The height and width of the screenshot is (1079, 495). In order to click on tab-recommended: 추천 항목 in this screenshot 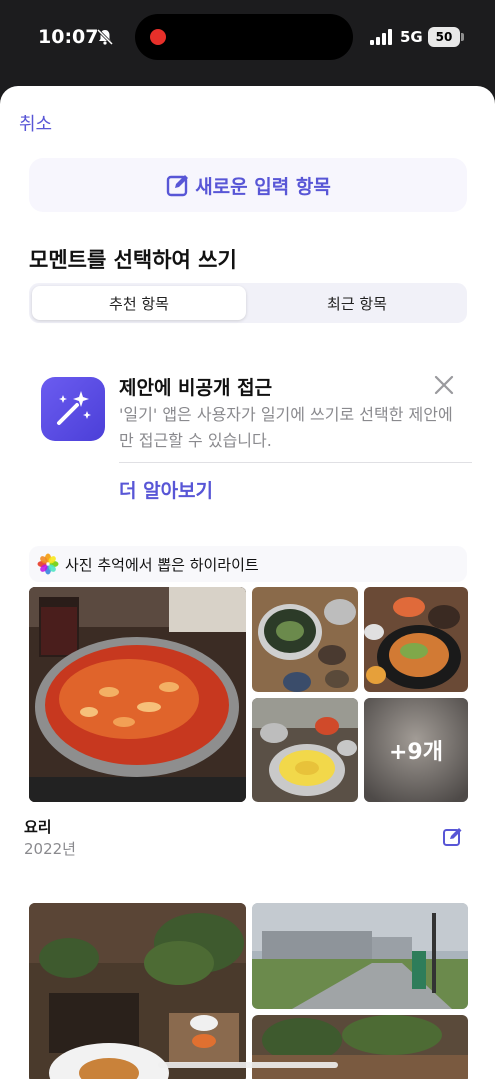, I will do `click(139, 303)`.